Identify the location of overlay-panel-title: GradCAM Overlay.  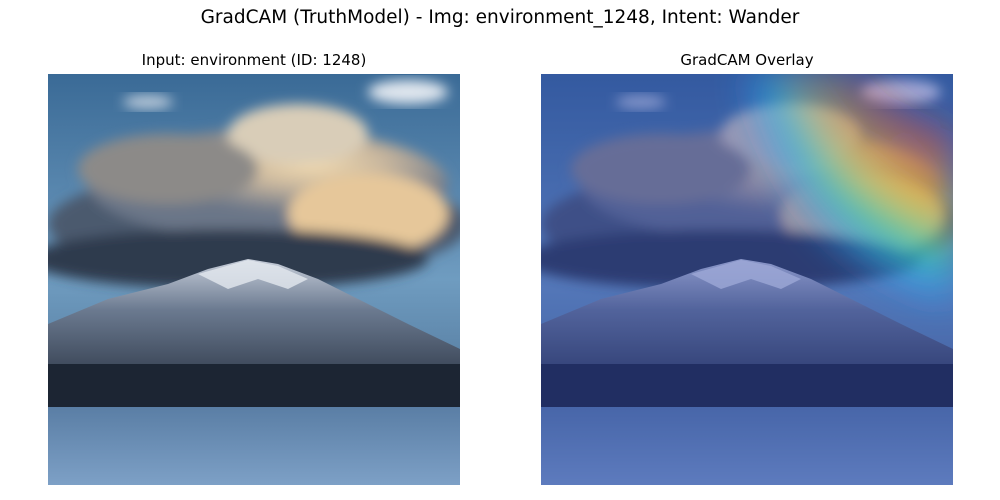
(747, 60).